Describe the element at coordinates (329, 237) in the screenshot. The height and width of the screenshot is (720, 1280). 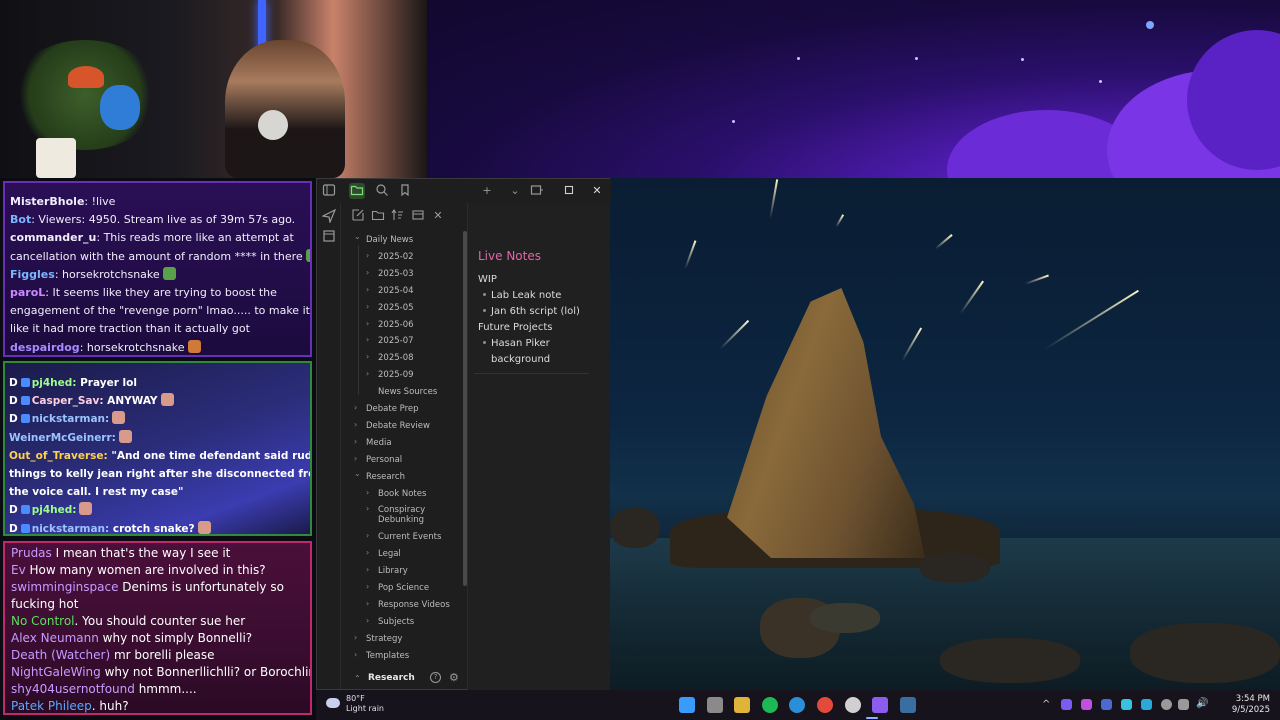
I see `pages-icon` at that location.